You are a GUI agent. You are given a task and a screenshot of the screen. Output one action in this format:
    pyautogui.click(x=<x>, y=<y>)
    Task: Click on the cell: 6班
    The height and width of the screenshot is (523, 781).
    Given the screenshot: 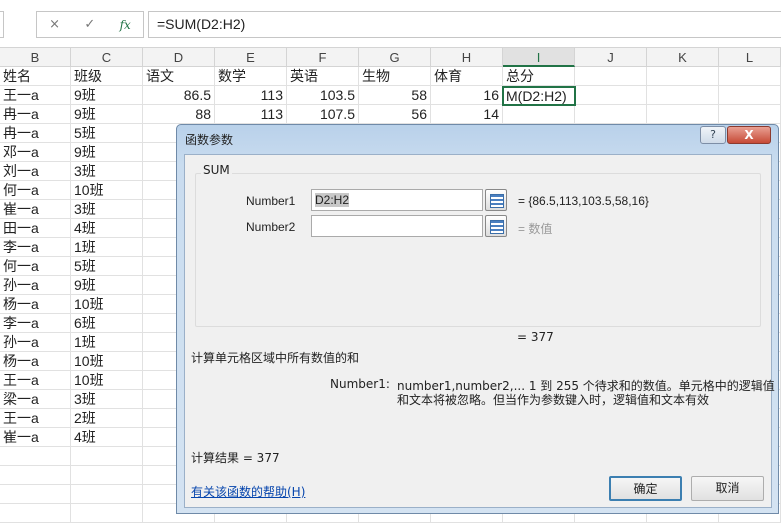 What is the action you would take?
    pyautogui.click(x=107, y=323)
    